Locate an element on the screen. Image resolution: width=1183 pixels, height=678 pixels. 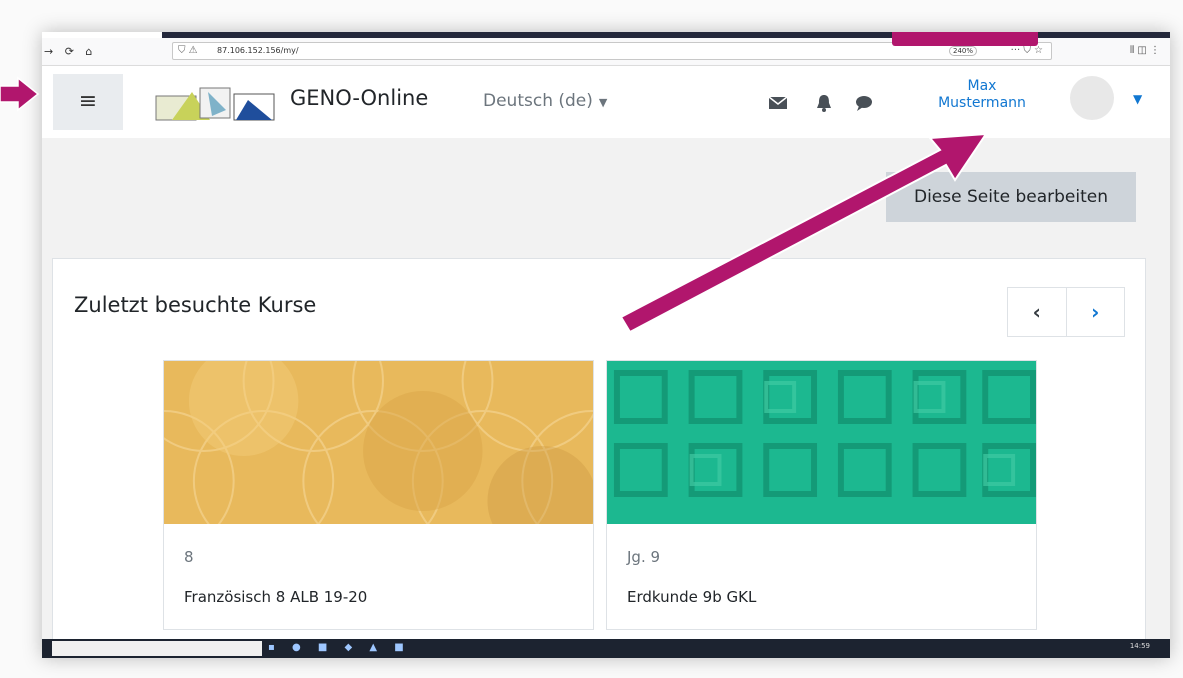
site-logo is located at coordinates (216, 103).